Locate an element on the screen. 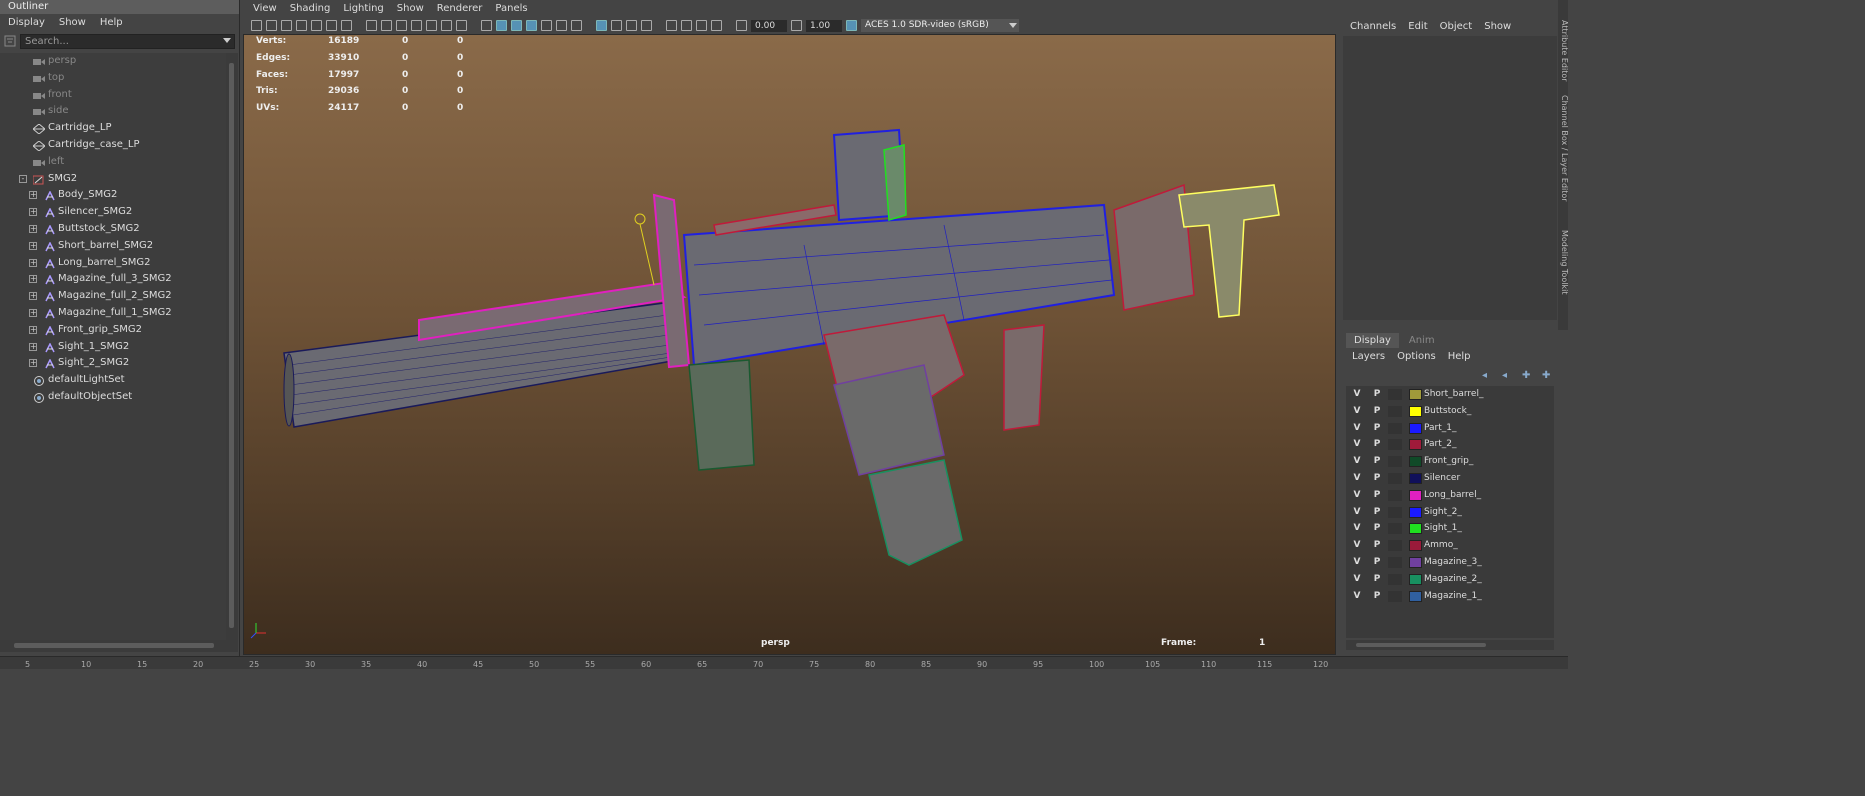 The image size is (1865, 796). outliner-menu-show: Show is located at coordinates (72, 22).